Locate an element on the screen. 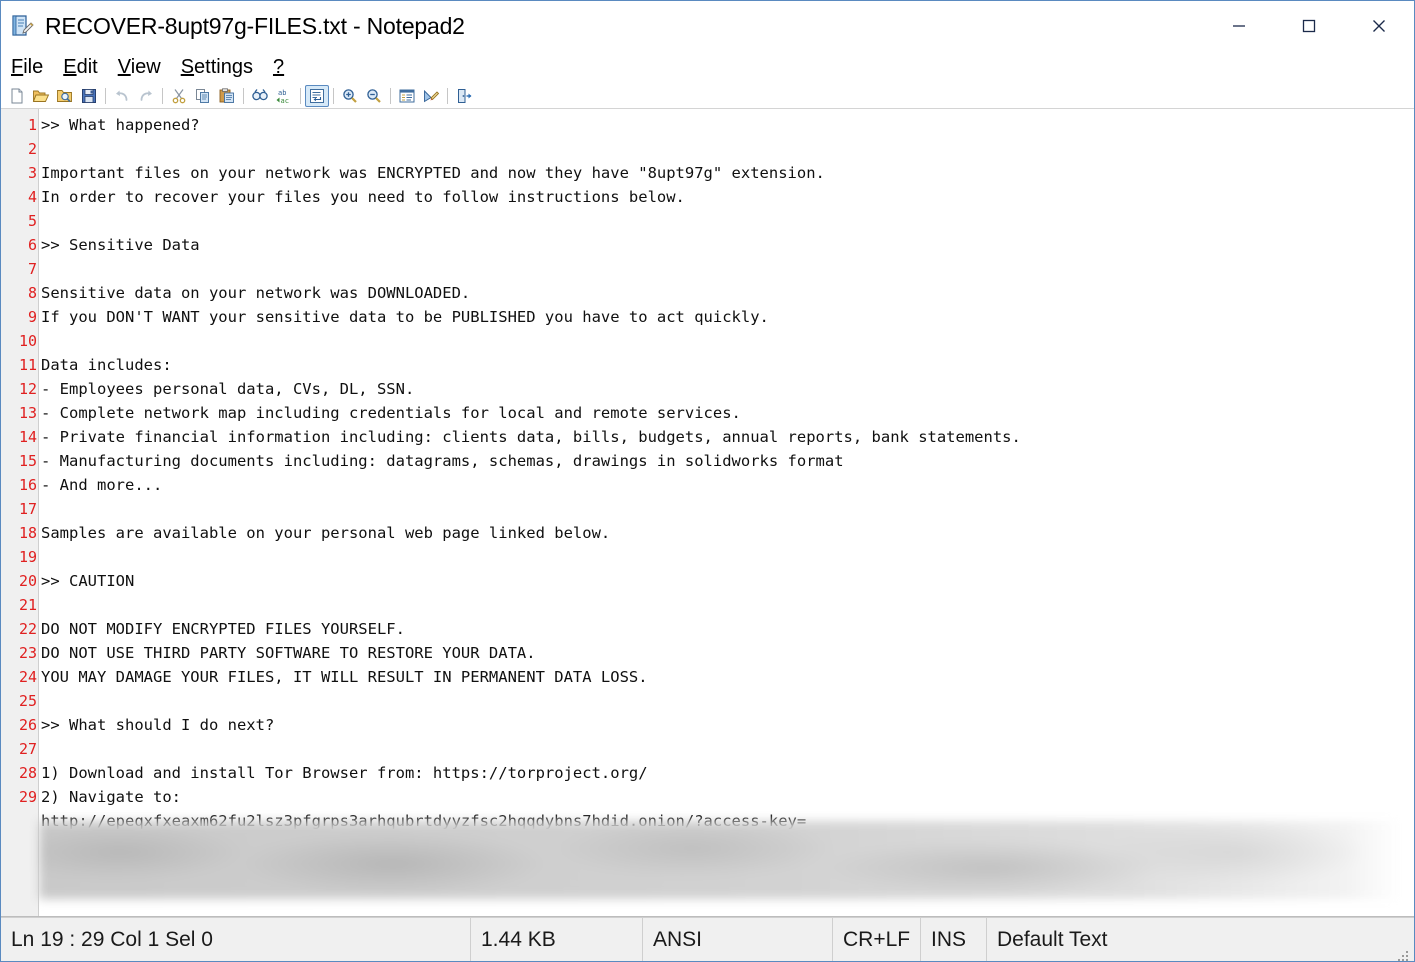  line-number: 24 is located at coordinates (27, 677).